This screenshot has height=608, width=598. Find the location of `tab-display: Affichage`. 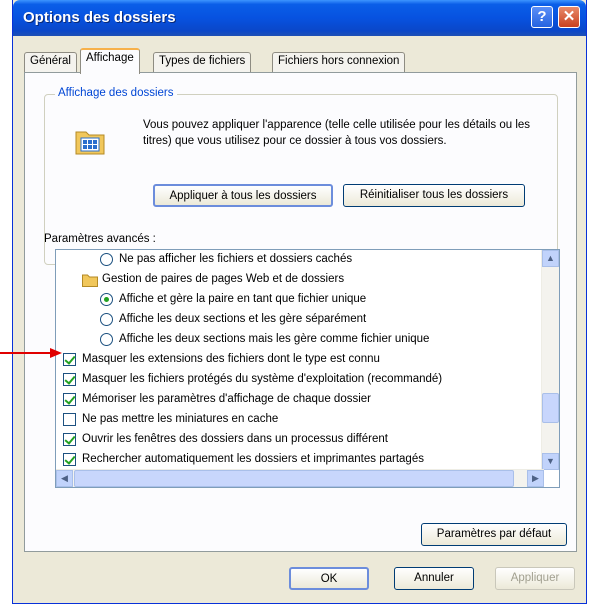

tab-display: Affichage is located at coordinates (110, 61).